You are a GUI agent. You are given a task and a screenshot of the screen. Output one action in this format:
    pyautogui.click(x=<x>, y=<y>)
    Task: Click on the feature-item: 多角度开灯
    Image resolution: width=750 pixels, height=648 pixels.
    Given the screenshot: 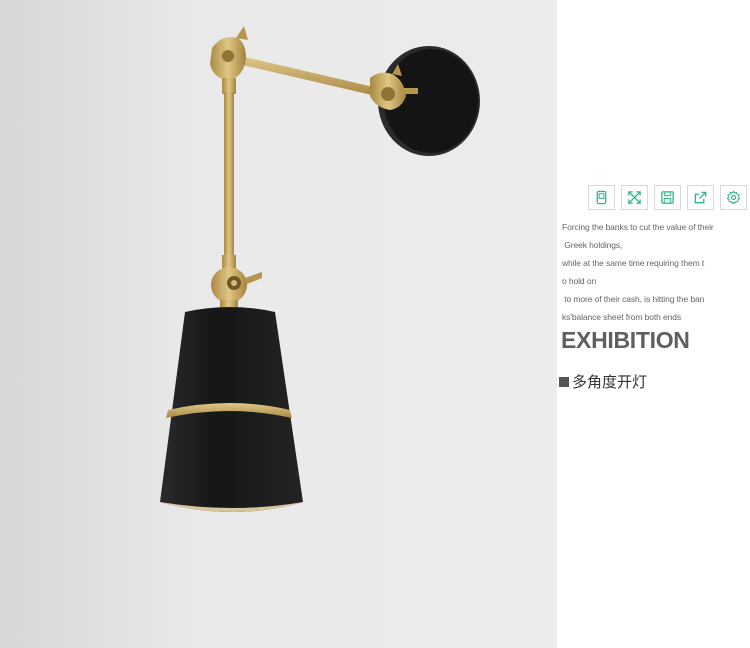 What is the action you would take?
    pyautogui.click(x=603, y=381)
    